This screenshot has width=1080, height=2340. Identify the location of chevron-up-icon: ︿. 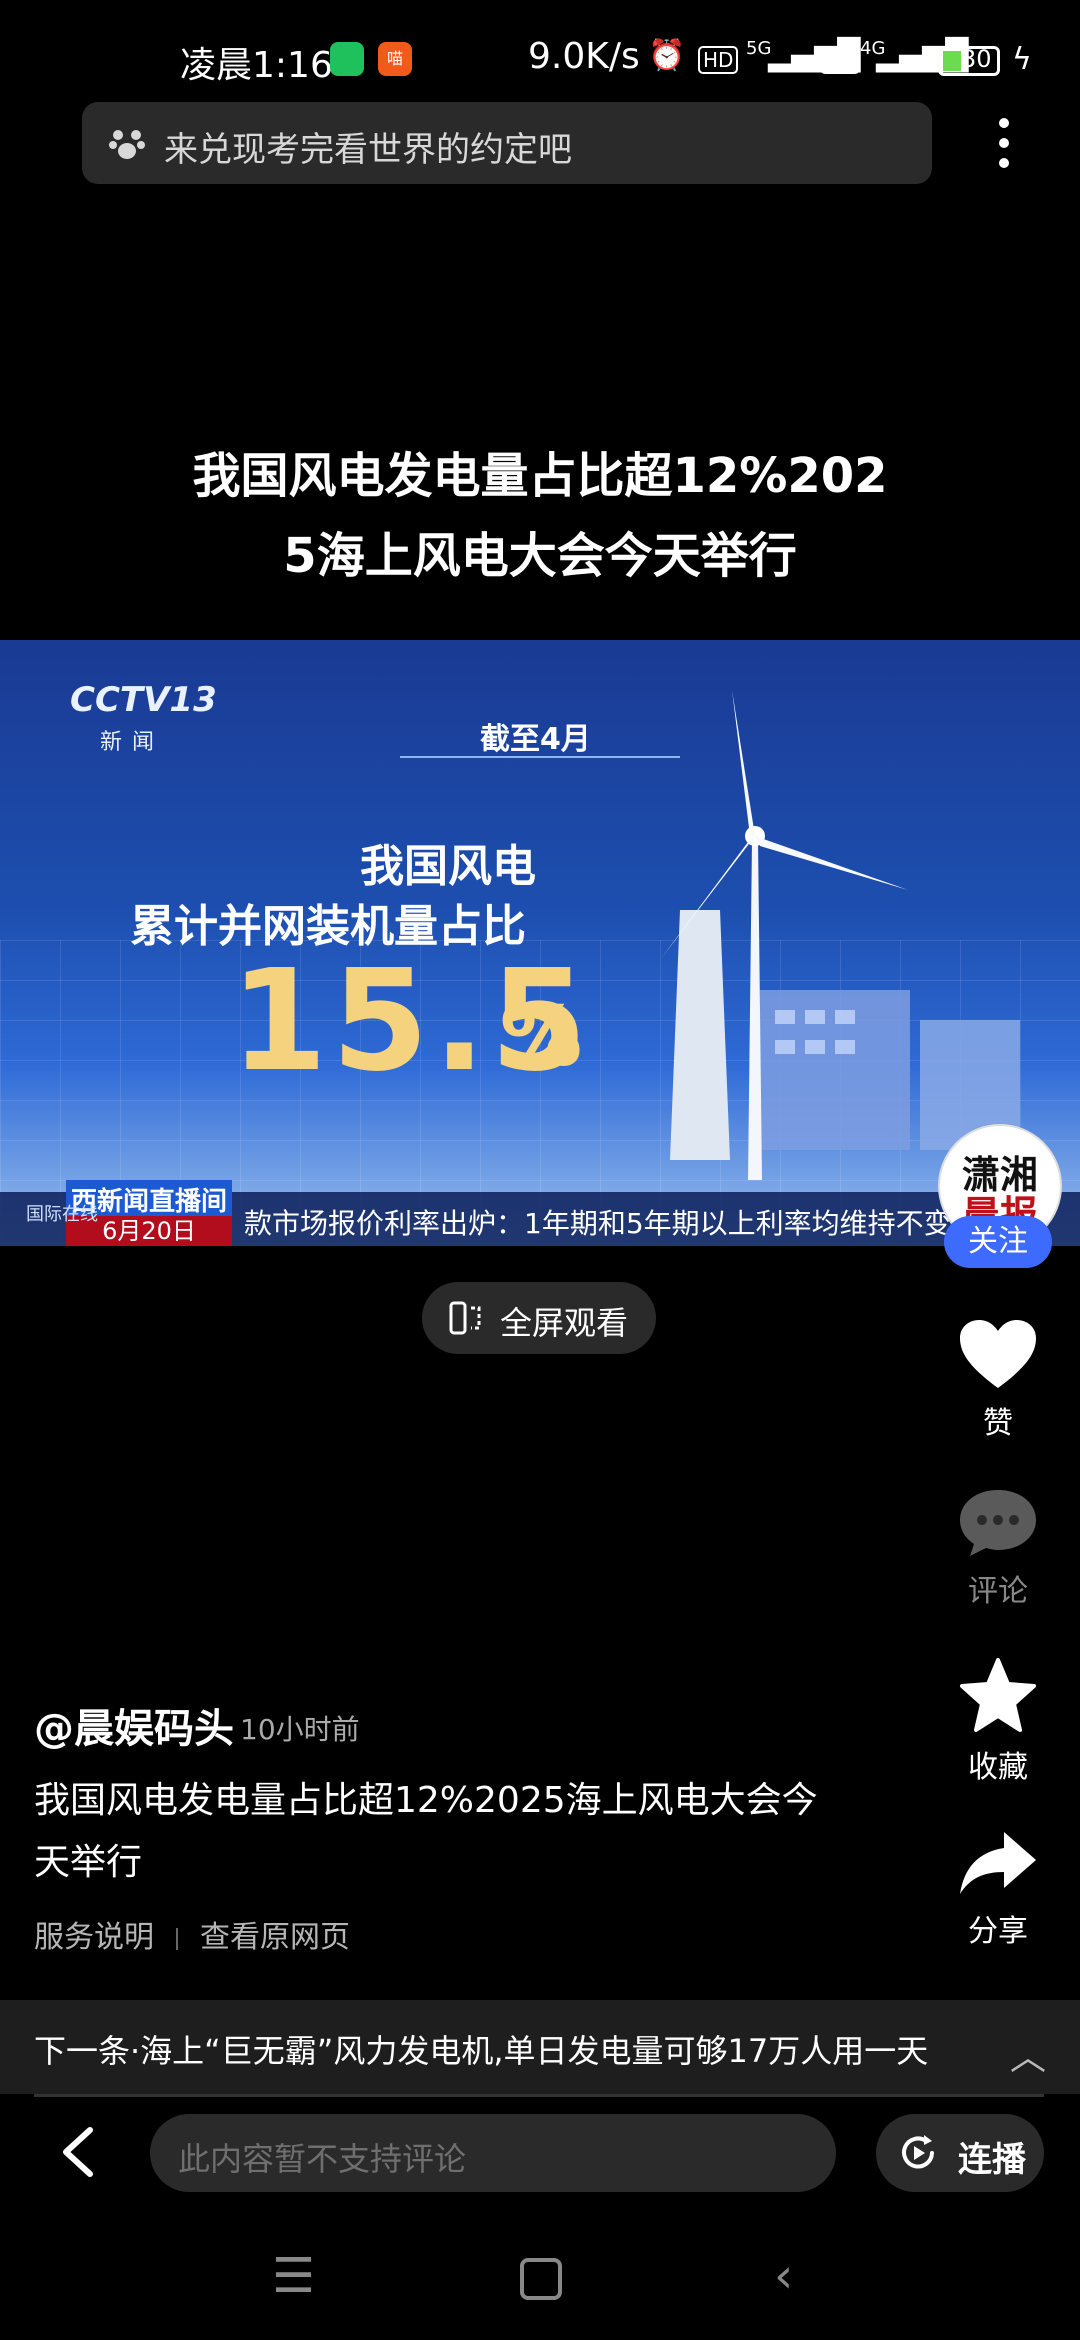
(1028, 2054).